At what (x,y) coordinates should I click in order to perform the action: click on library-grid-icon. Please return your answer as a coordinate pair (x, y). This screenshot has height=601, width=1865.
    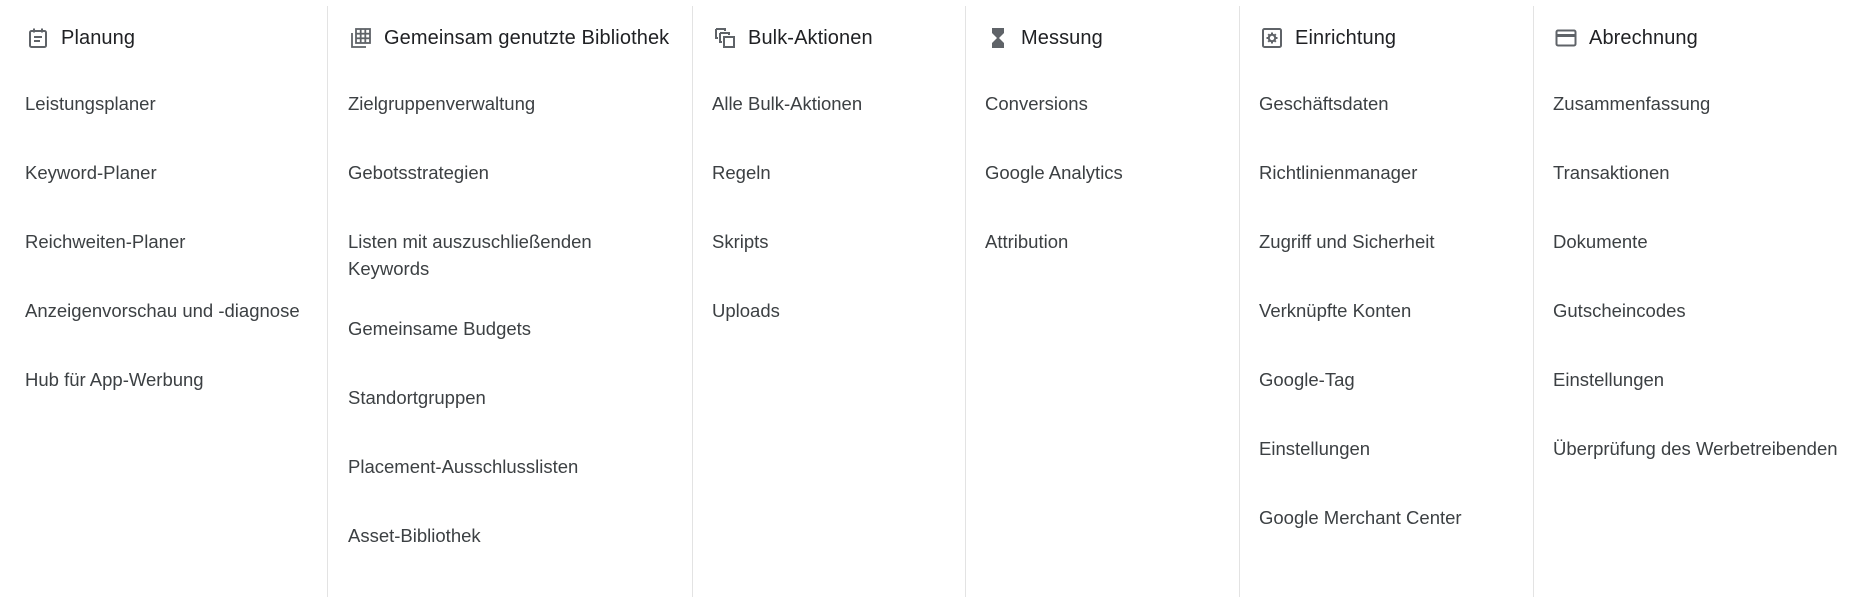
    Looking at the image, I should click on (361, 38).